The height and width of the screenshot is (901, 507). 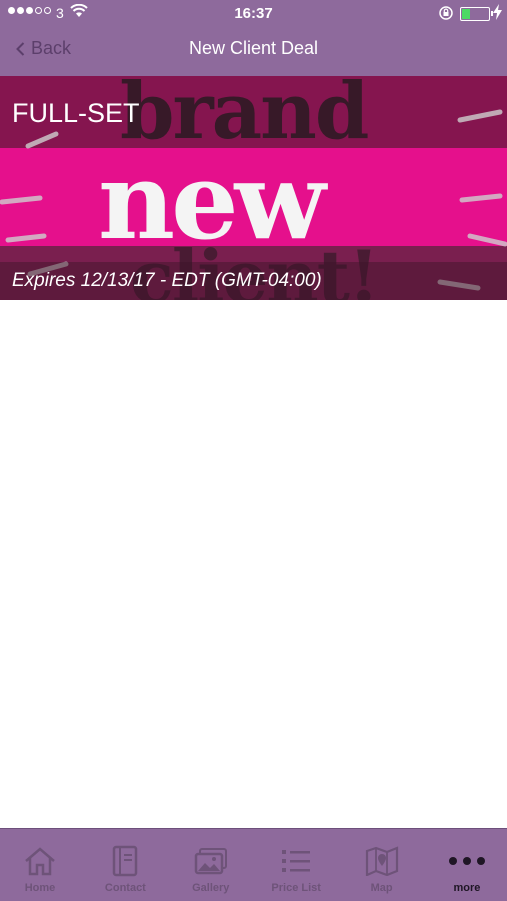 I want to click on tab-gallery: Gallery, so click(x=211, y=865).